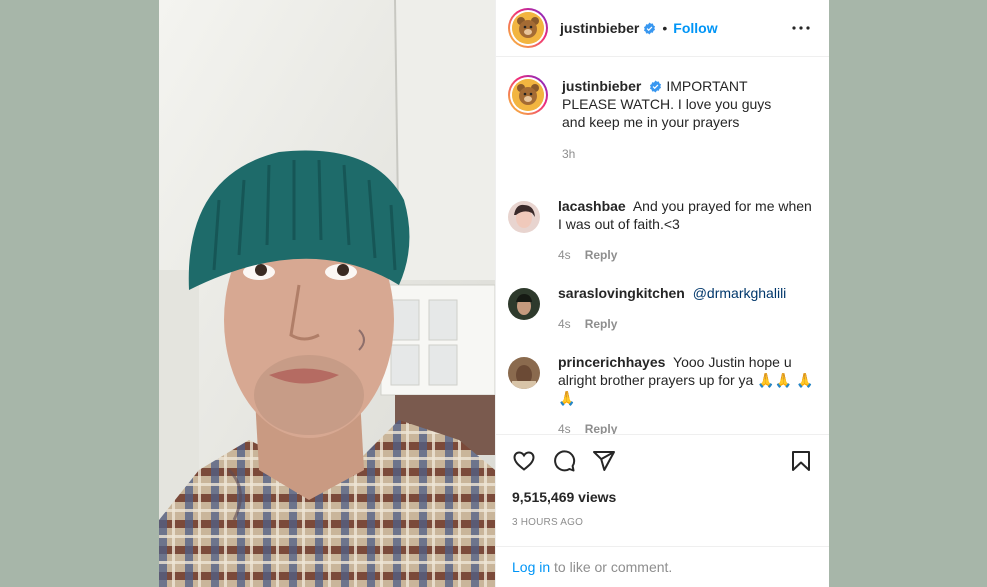  I want to click on follow-button: Follow, so click(695, 28).